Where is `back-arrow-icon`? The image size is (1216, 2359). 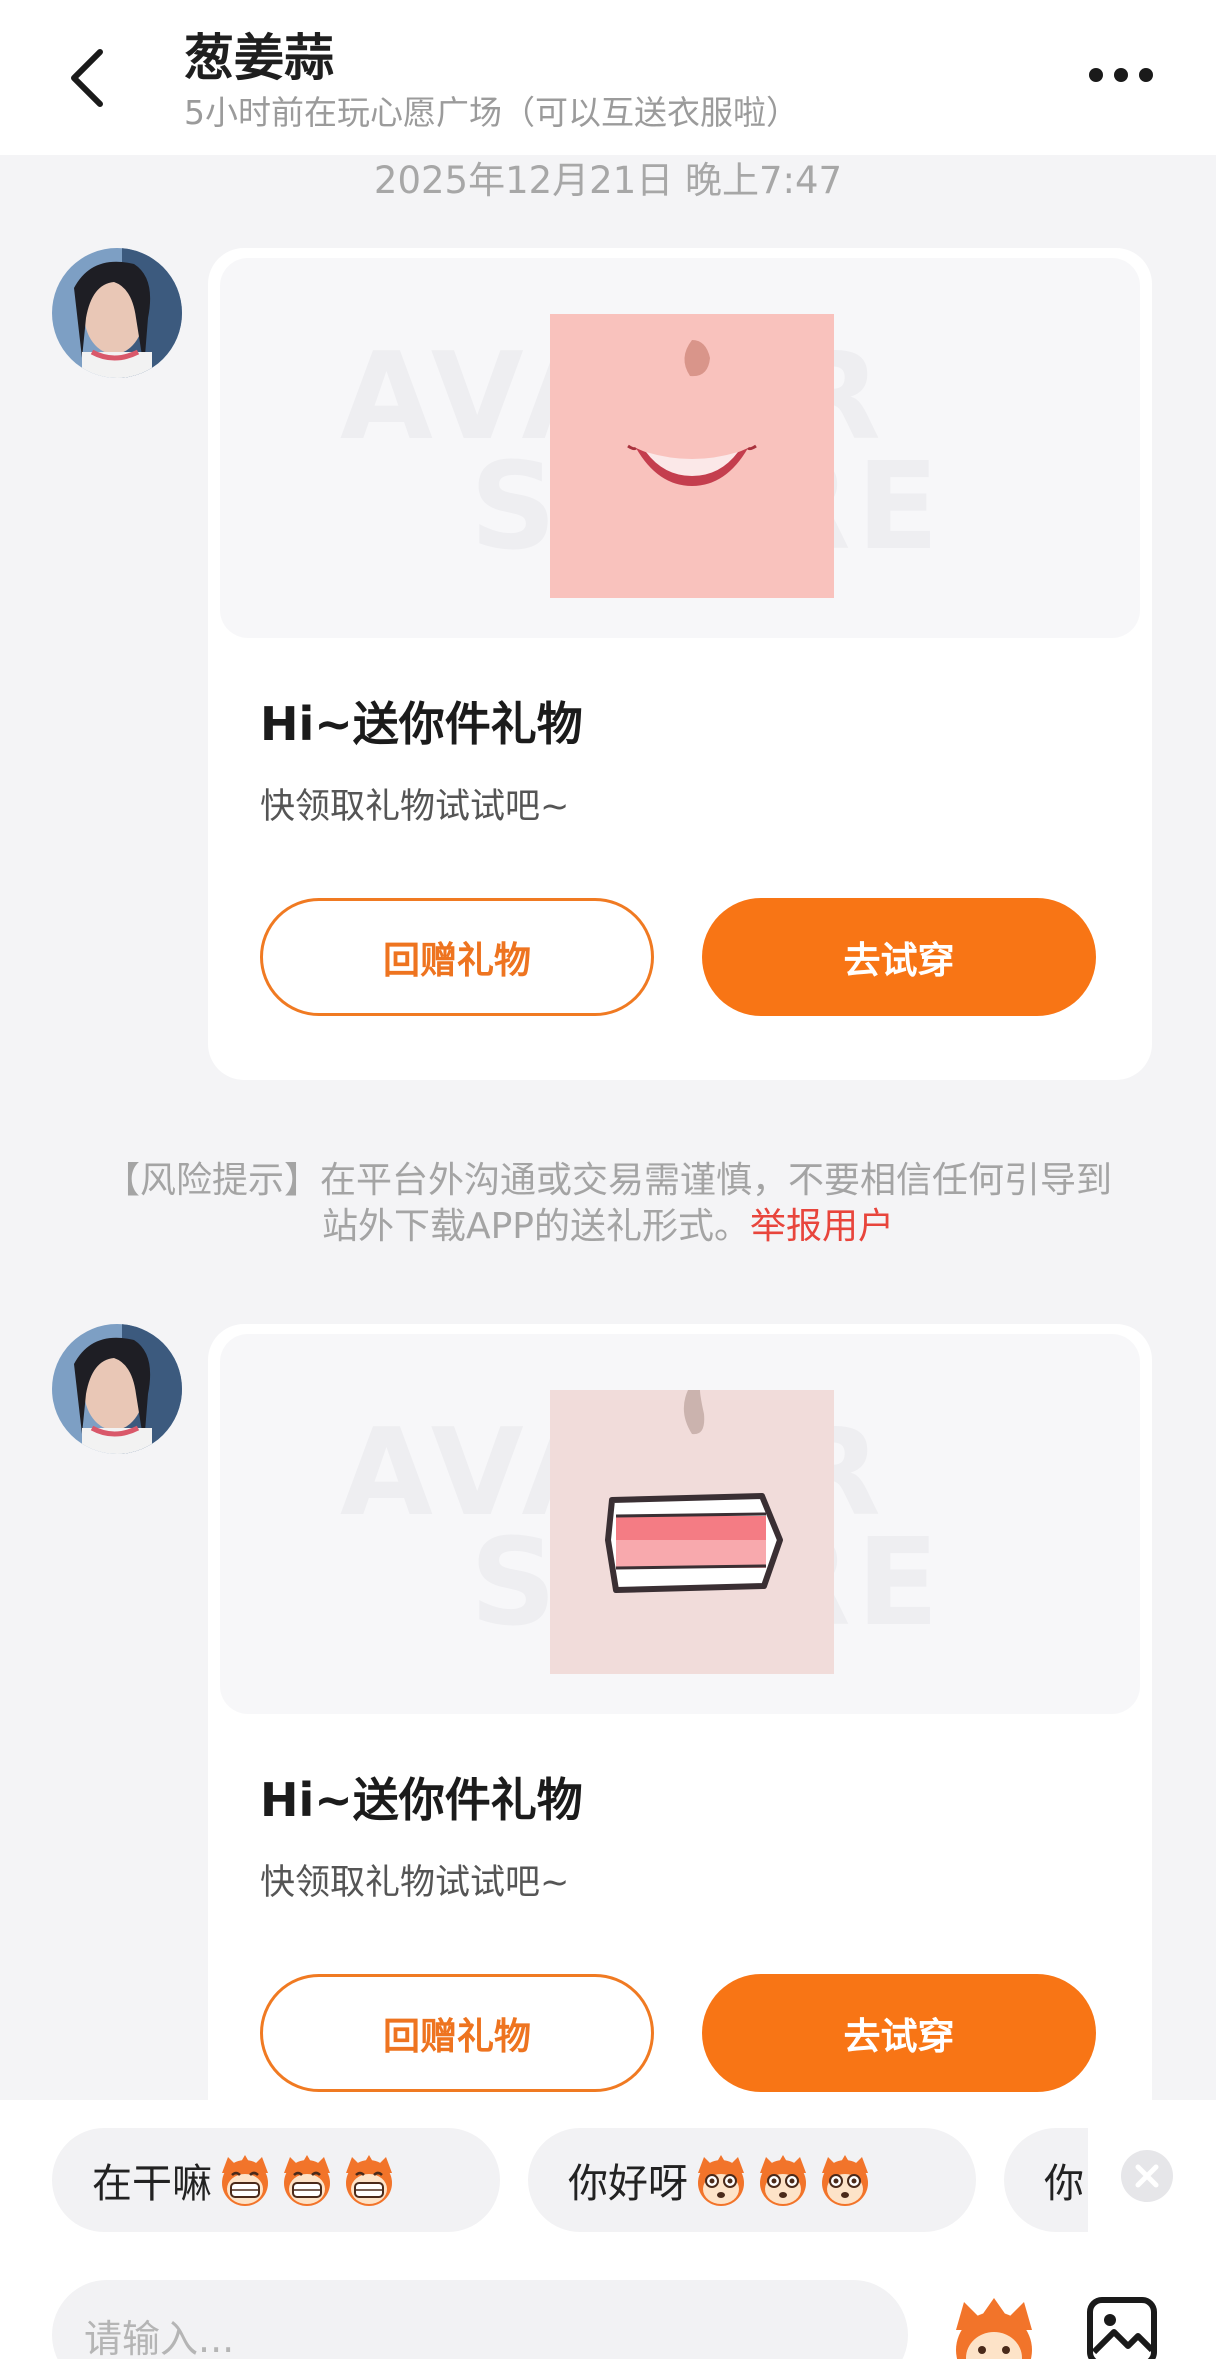
back-arrow-icon is located at coordinates (87, 78).